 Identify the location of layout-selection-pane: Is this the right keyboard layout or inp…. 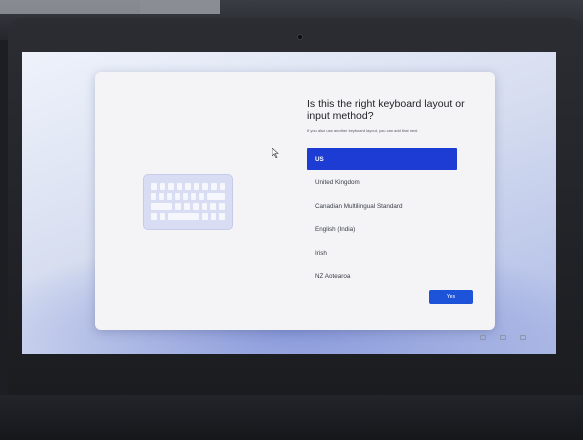
(397, 193).